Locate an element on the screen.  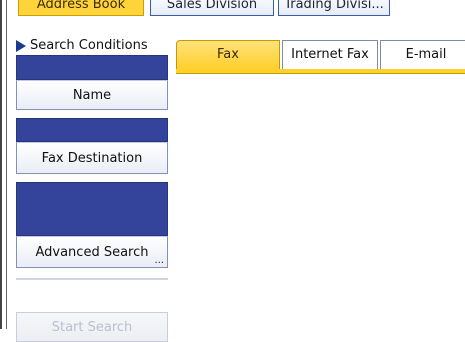
tab-fax-label: Fax is located at coordinates (228, 54).